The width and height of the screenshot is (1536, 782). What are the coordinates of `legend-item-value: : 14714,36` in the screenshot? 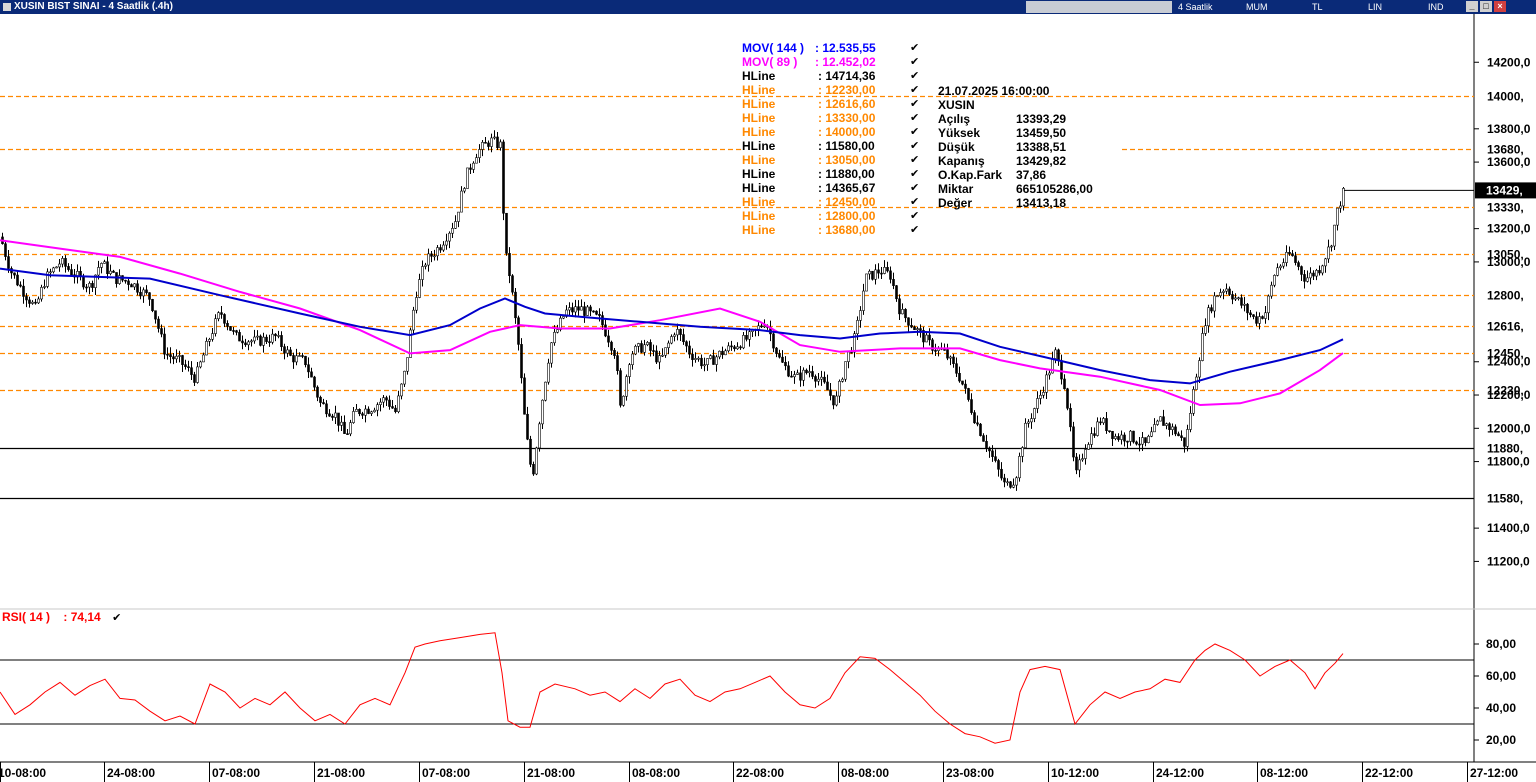 It's located at (847, 76).